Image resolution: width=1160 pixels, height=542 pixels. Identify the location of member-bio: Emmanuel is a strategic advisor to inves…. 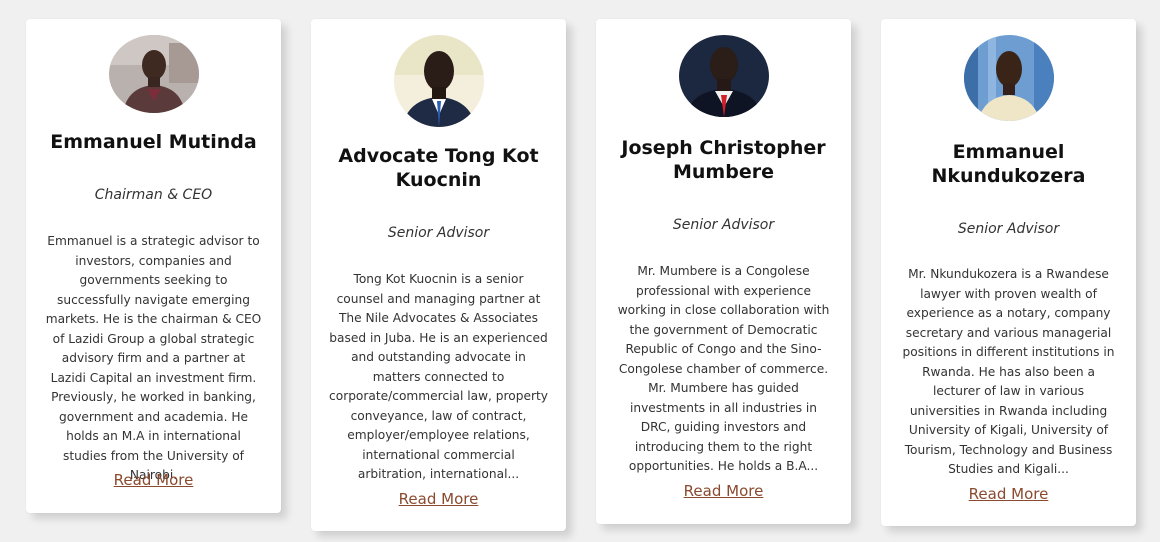
(153, 358).